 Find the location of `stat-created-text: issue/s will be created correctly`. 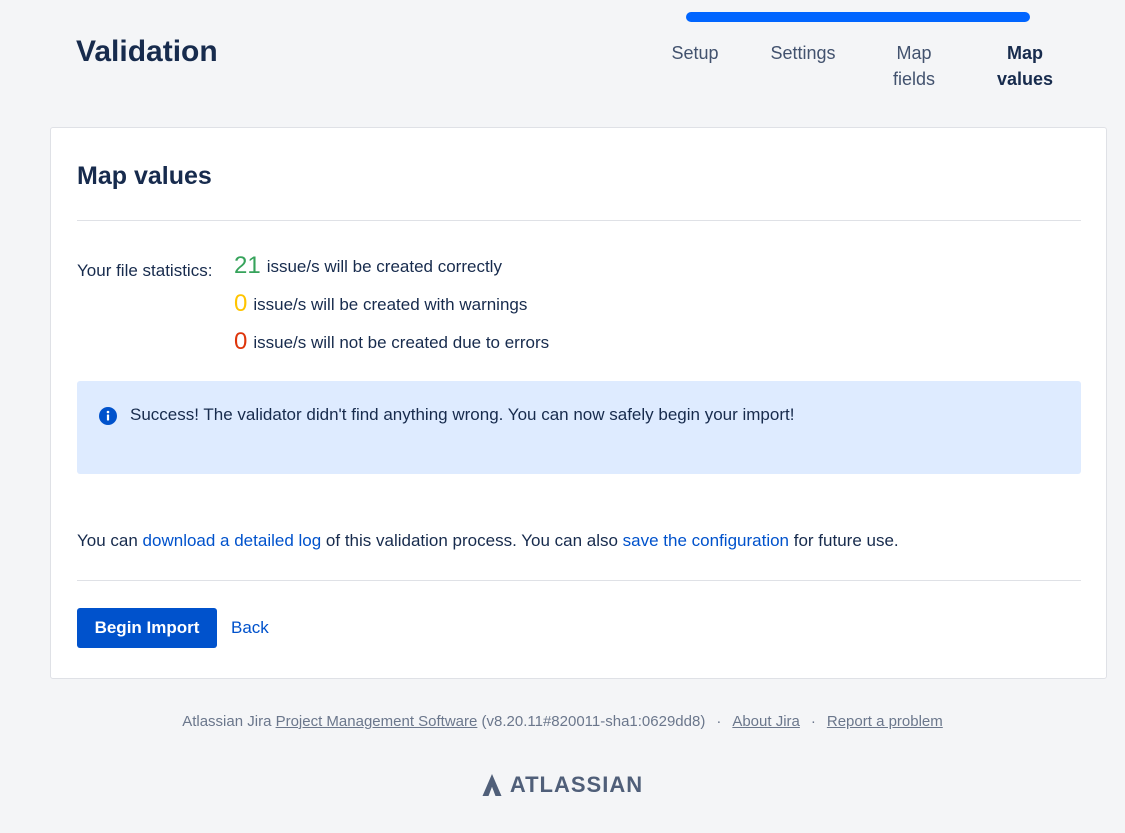

stat-created-text: issue/s will be created correctly is located at coordinates (384, 266).